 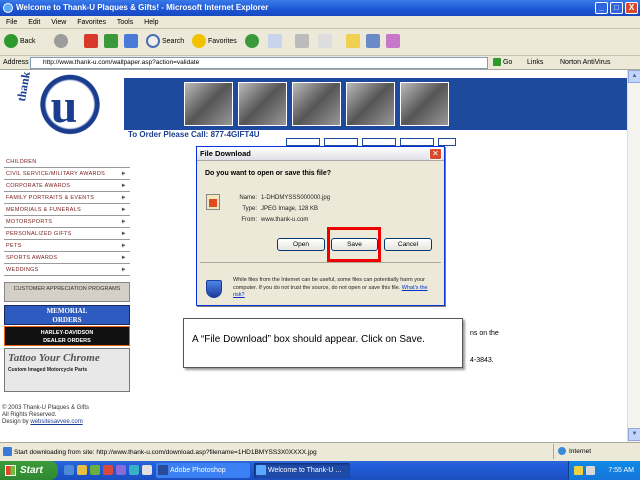 I want to click on quicklaunch-desktop-icon, so click(x=82, y=470).